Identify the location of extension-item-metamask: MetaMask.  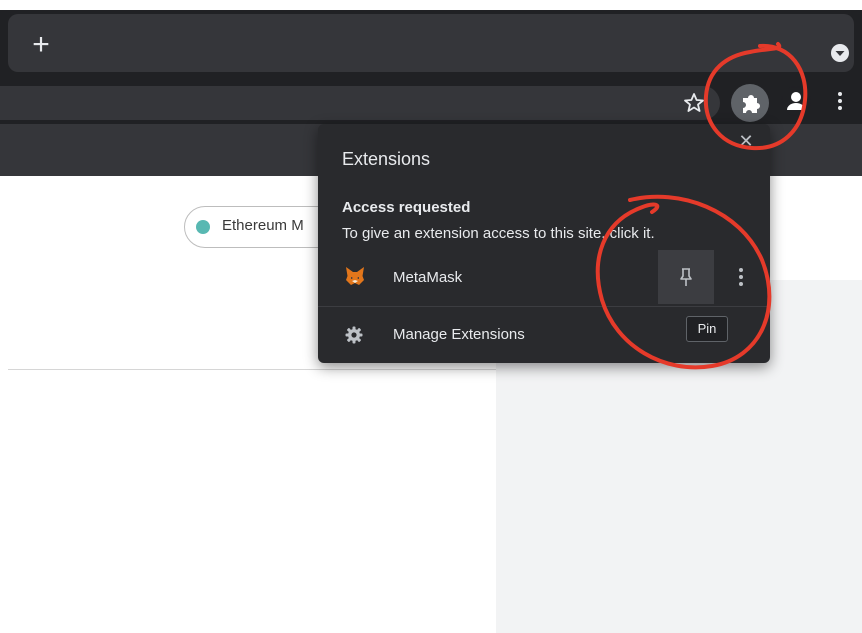
(427, 277).